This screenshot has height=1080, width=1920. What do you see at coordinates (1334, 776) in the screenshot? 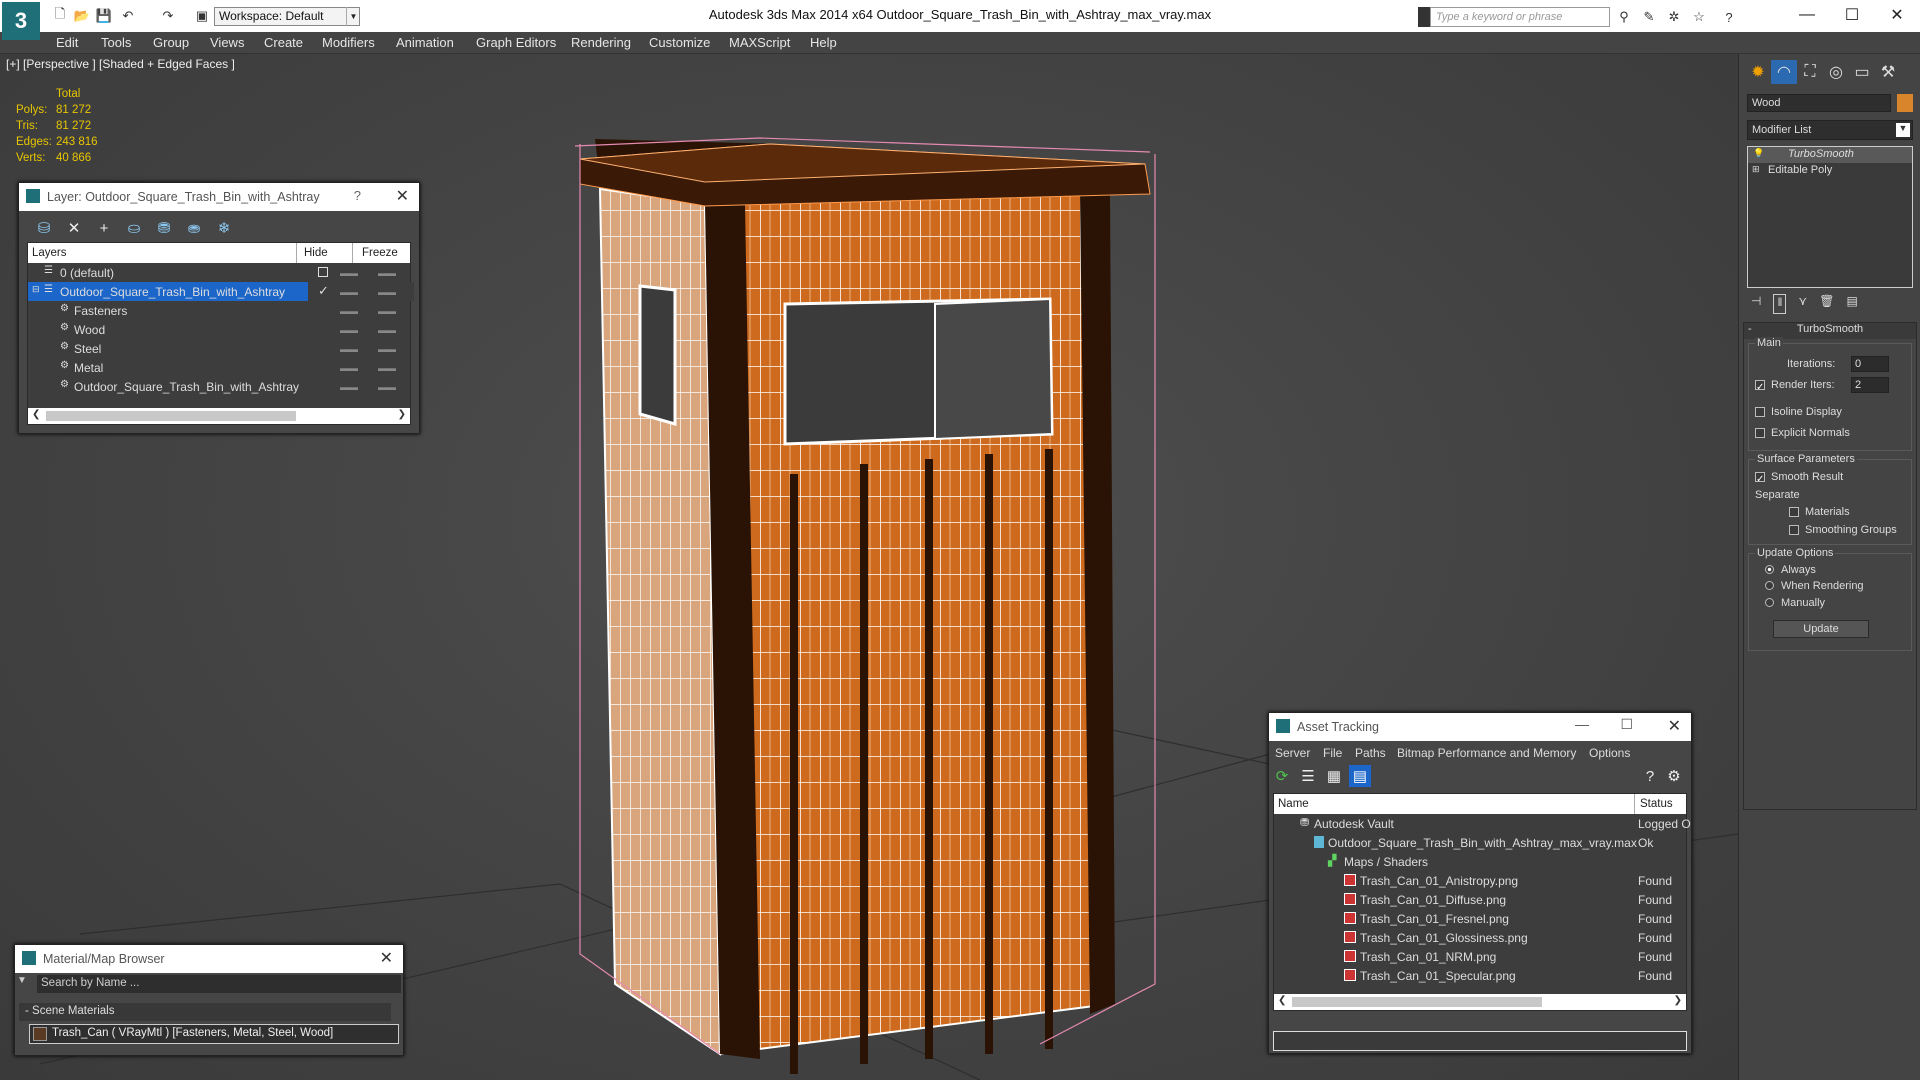
I see `thumbnail-view-icon: ▦` at bounding box center [1334, 776].